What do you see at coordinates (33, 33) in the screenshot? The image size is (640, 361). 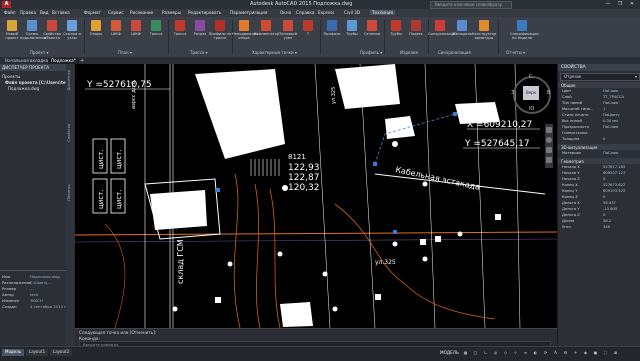 I see `connection-schemes-button: Схемы подключения` at bounding box center [33, 33].